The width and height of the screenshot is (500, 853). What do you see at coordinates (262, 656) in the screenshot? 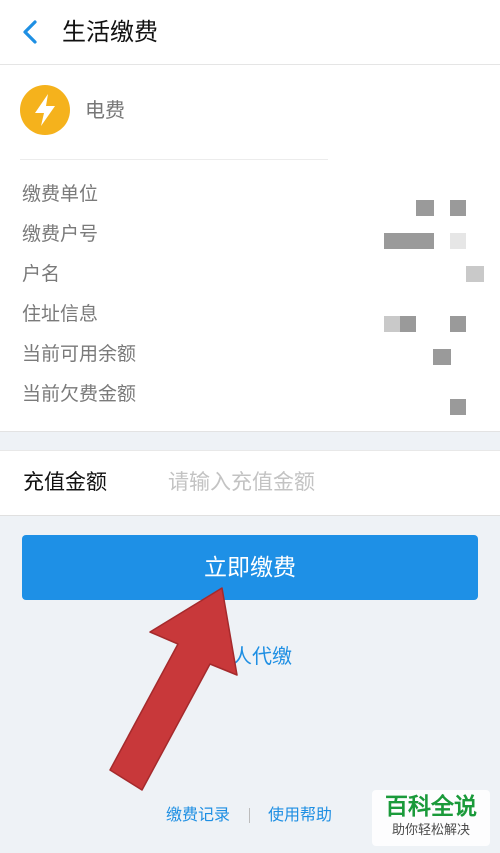
I see `proxy-pay-label: 人代缴` at bounding box center [262, 656].